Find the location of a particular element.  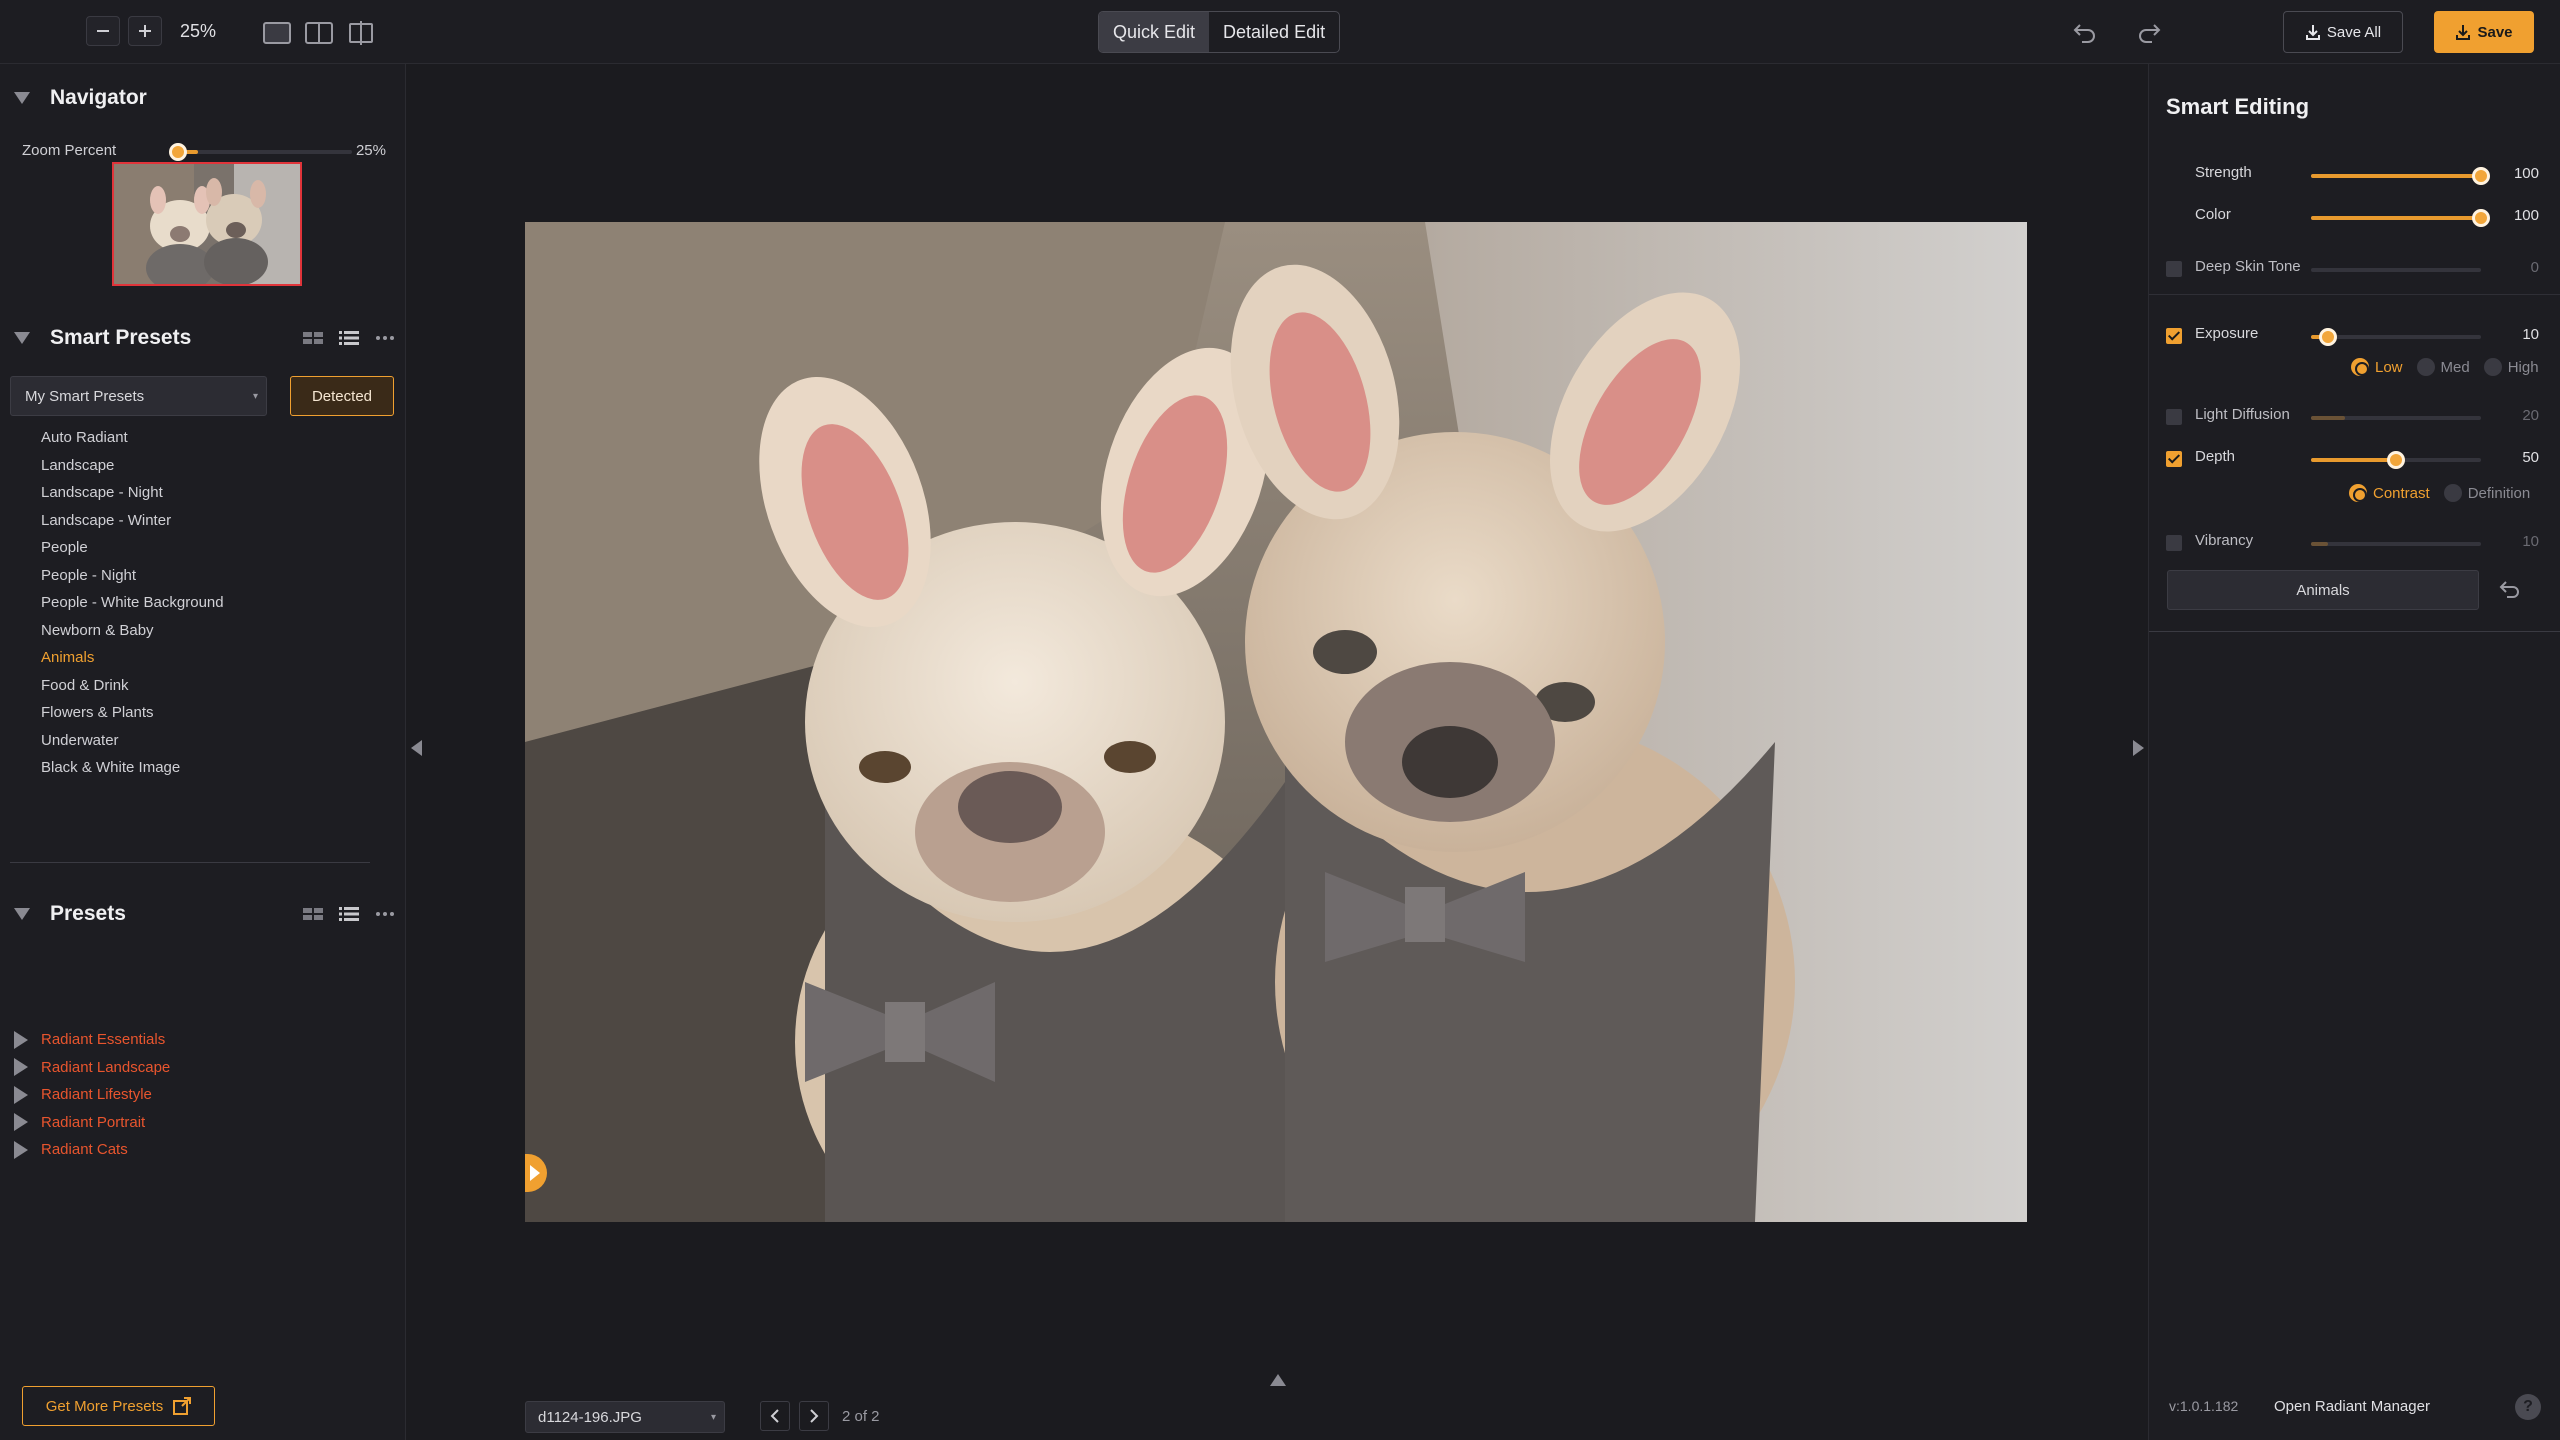

grid-view-icon is located at coordinates (313, 338).